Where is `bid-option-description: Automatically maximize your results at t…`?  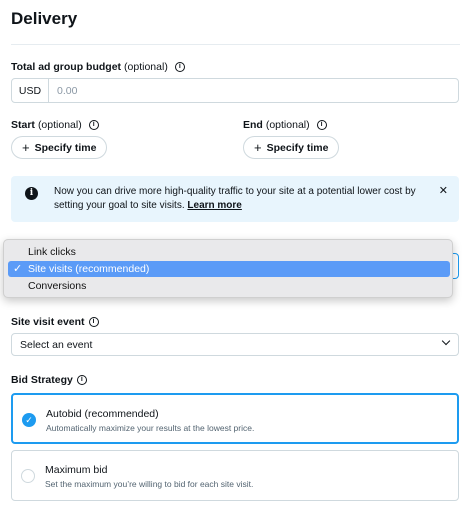
bid-option-description: Automatically maximize your results at t… is located at coordinates (150, 428).